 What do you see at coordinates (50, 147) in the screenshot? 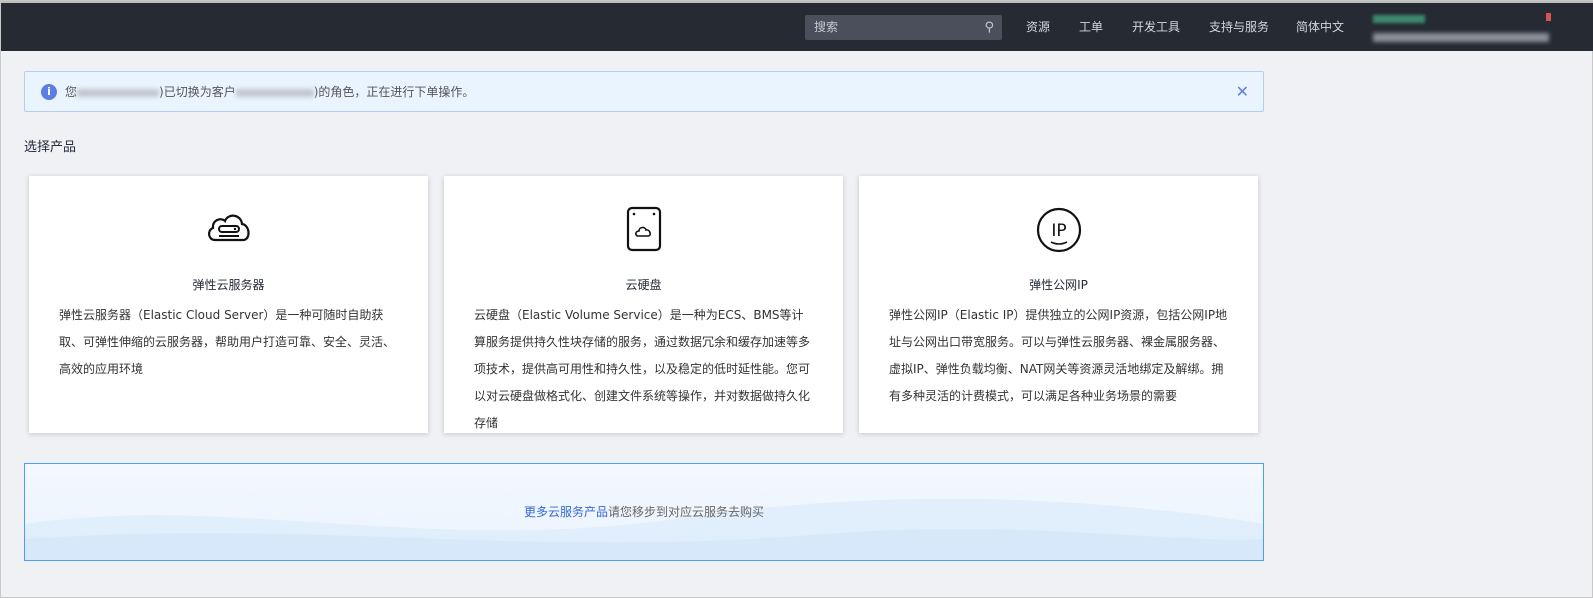
I see `section-title: 选择产品` at bounding box center [50, 147].